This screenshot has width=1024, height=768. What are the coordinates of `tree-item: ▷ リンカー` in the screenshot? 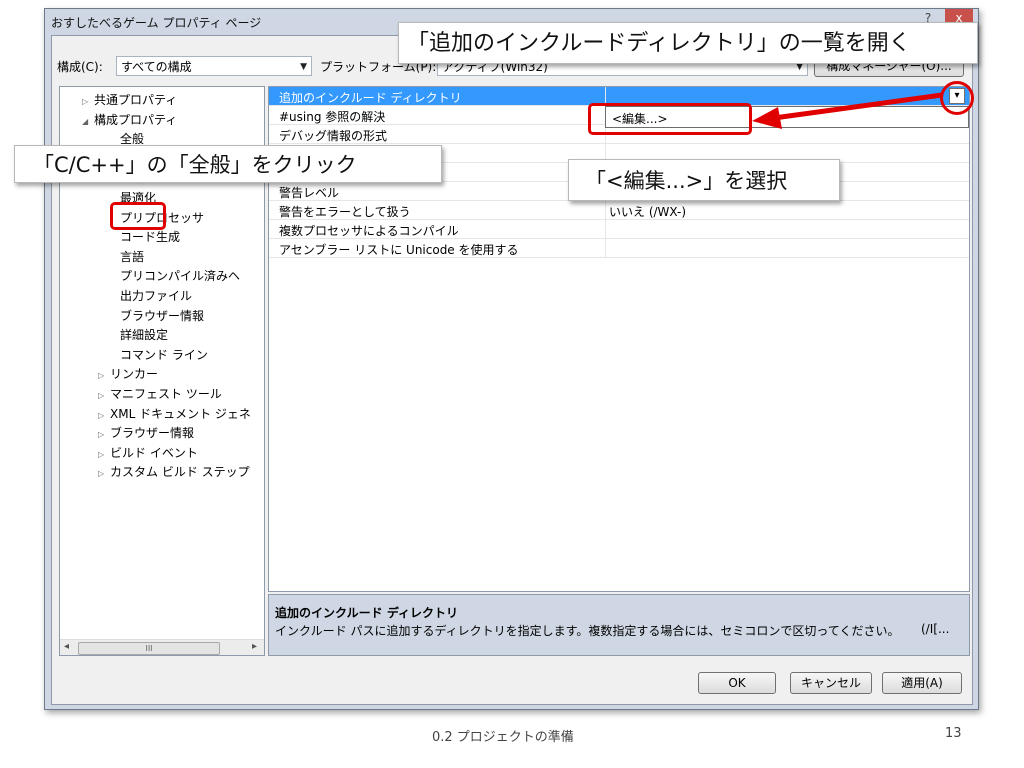 It's located at (128, 373).